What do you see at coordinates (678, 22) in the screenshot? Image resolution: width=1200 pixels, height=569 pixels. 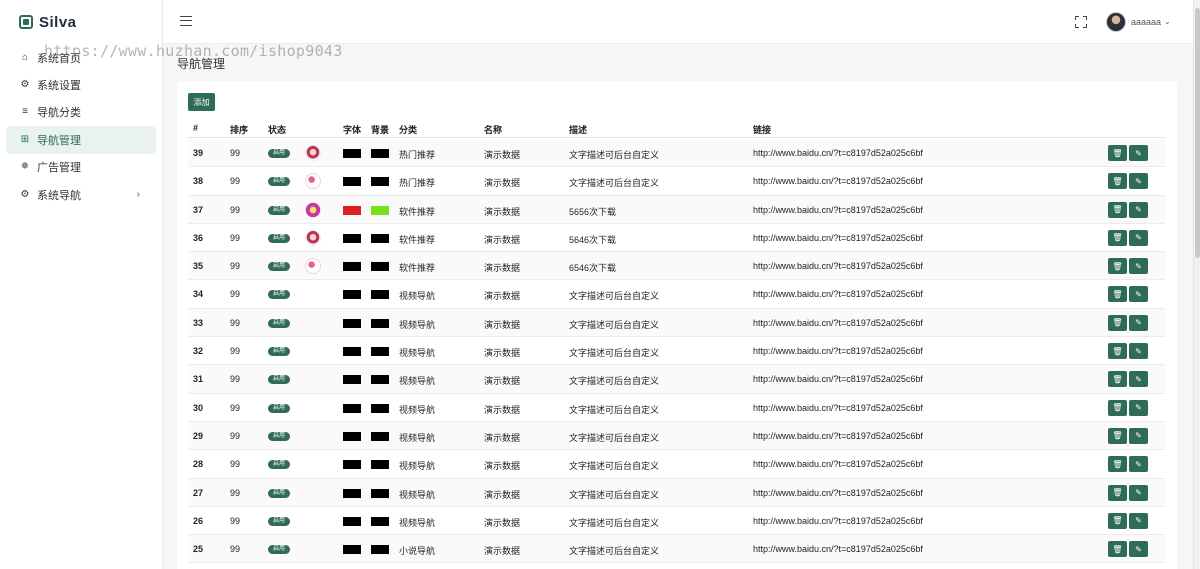 I see `top-bar: aaaaaa ⌄` at bounding box center [678, 22].